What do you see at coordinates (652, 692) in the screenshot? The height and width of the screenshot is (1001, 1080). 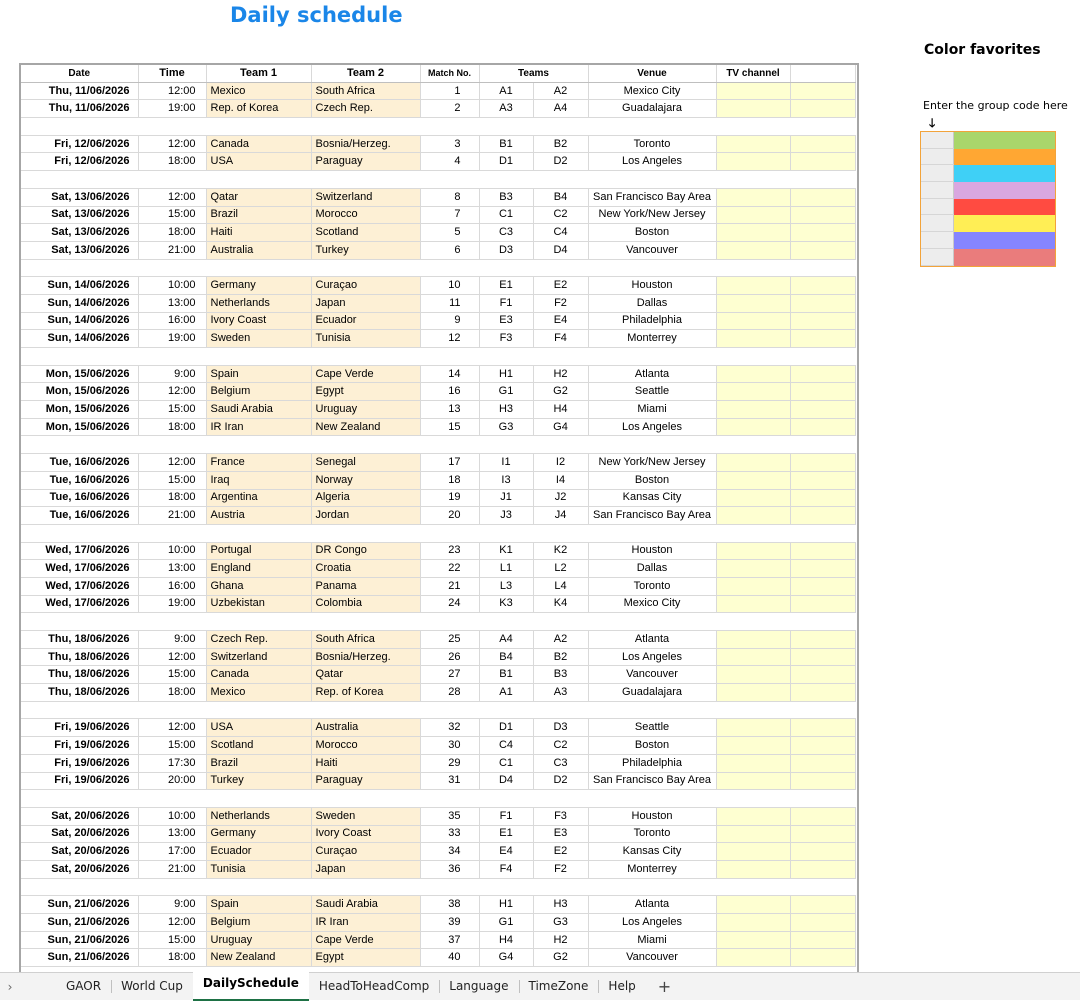 I see `venue-cell: Guadalajara` at bounding box center [652, 692].